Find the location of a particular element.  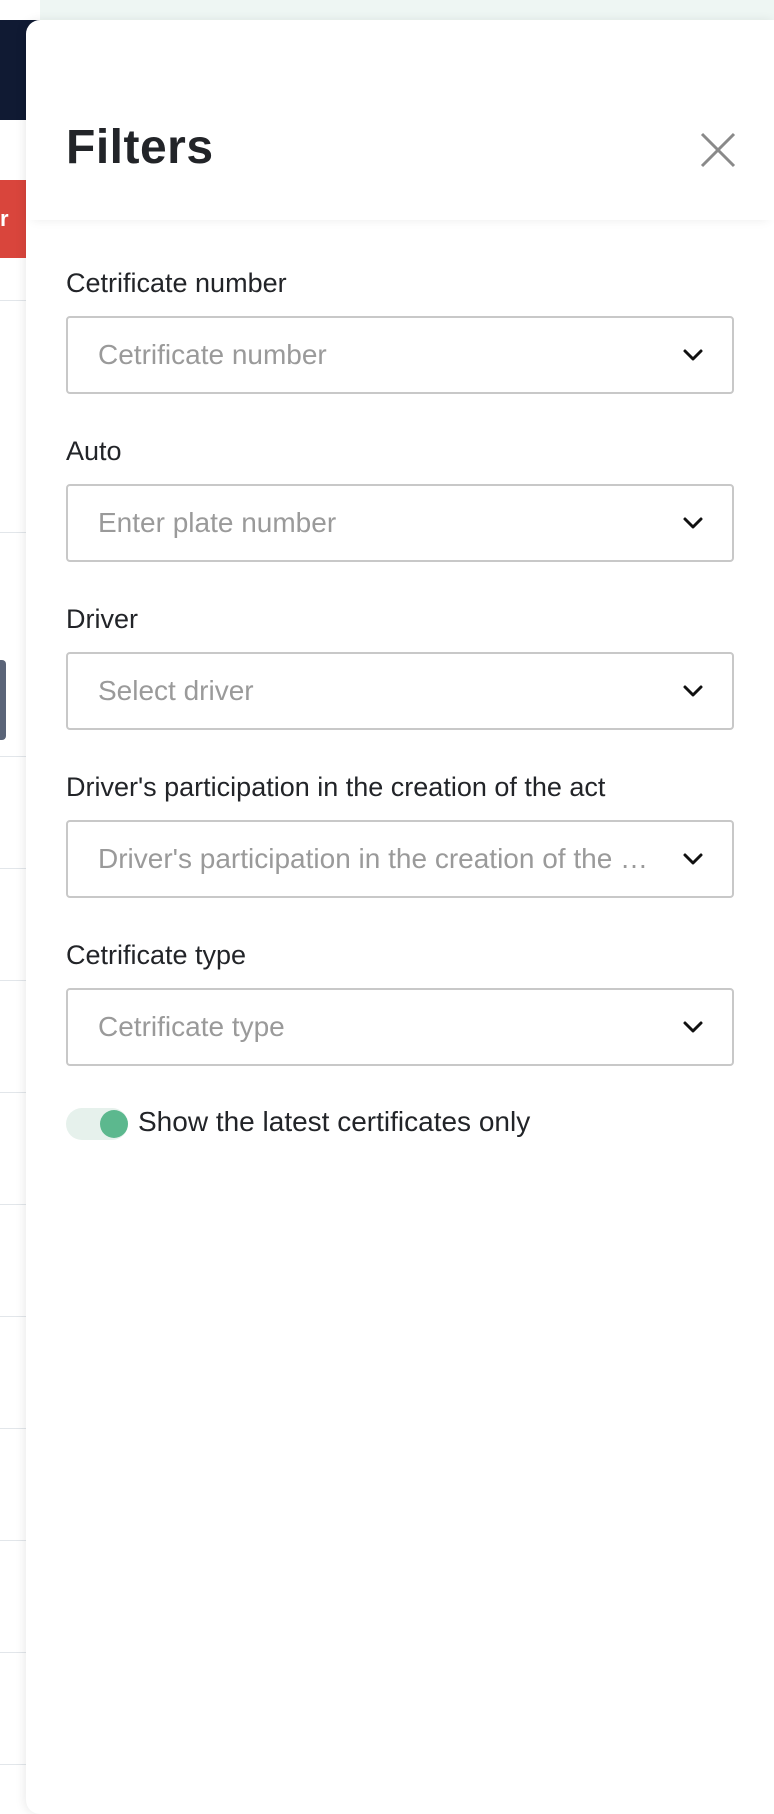

latest-certificates-toggle-row: Show the latest certificates only is located at coordinates (346, 1124).